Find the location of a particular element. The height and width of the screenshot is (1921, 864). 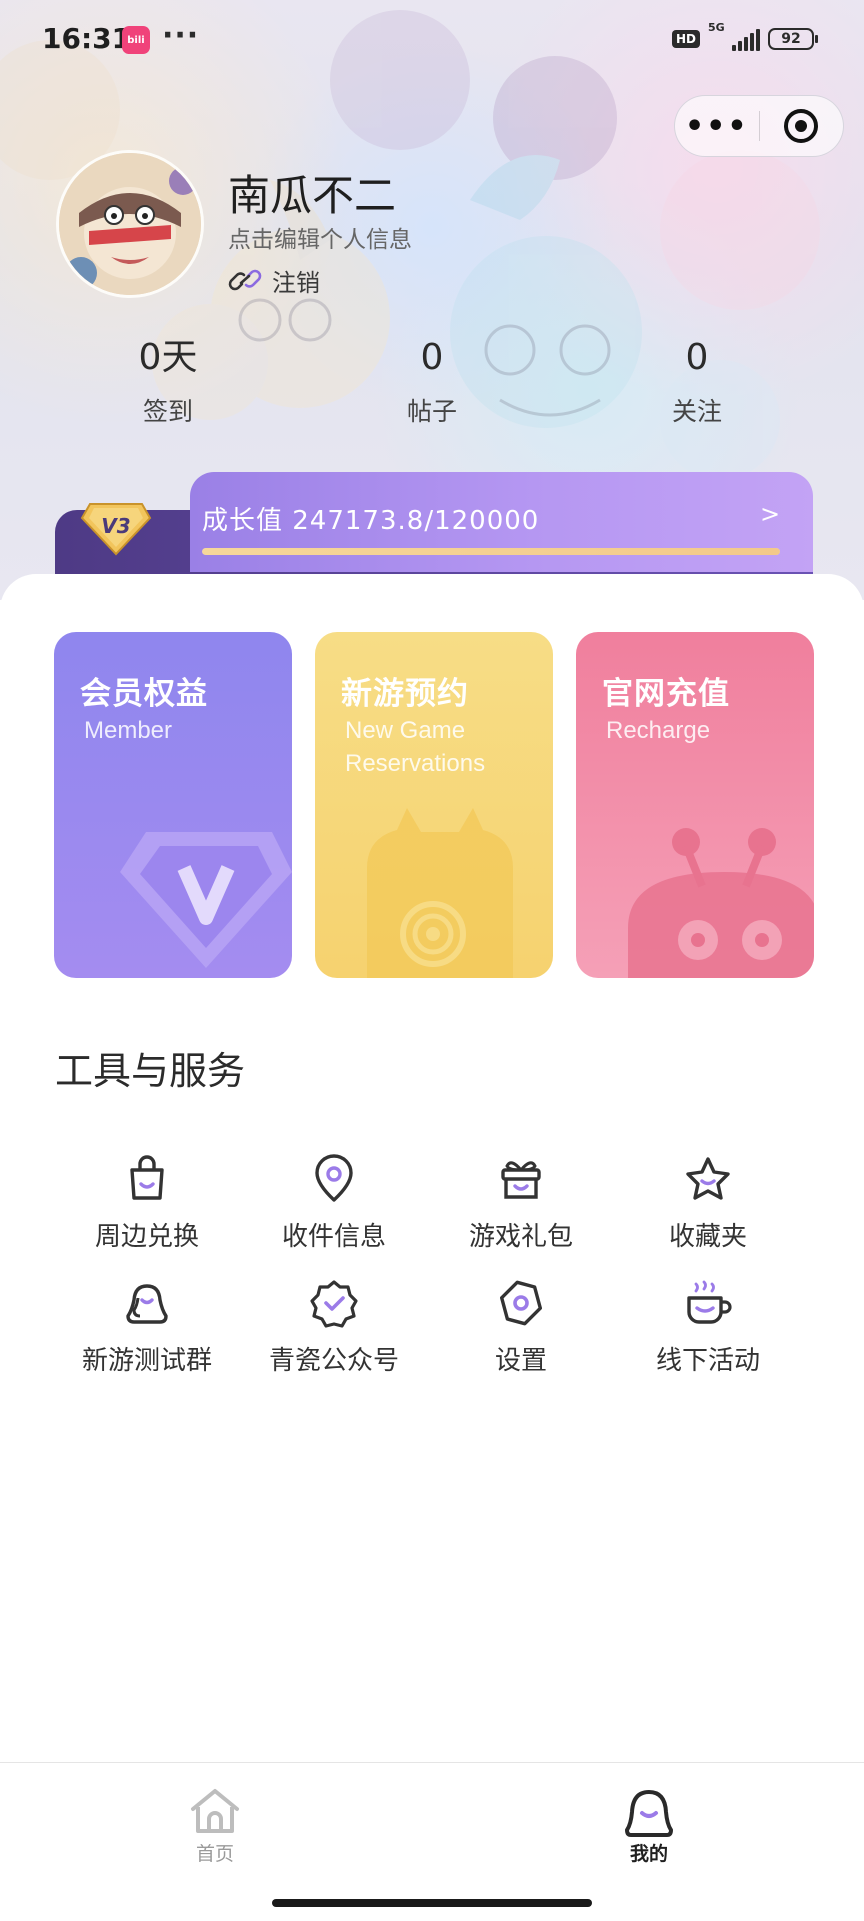

home-icon is located at coordinates (215, 1811).